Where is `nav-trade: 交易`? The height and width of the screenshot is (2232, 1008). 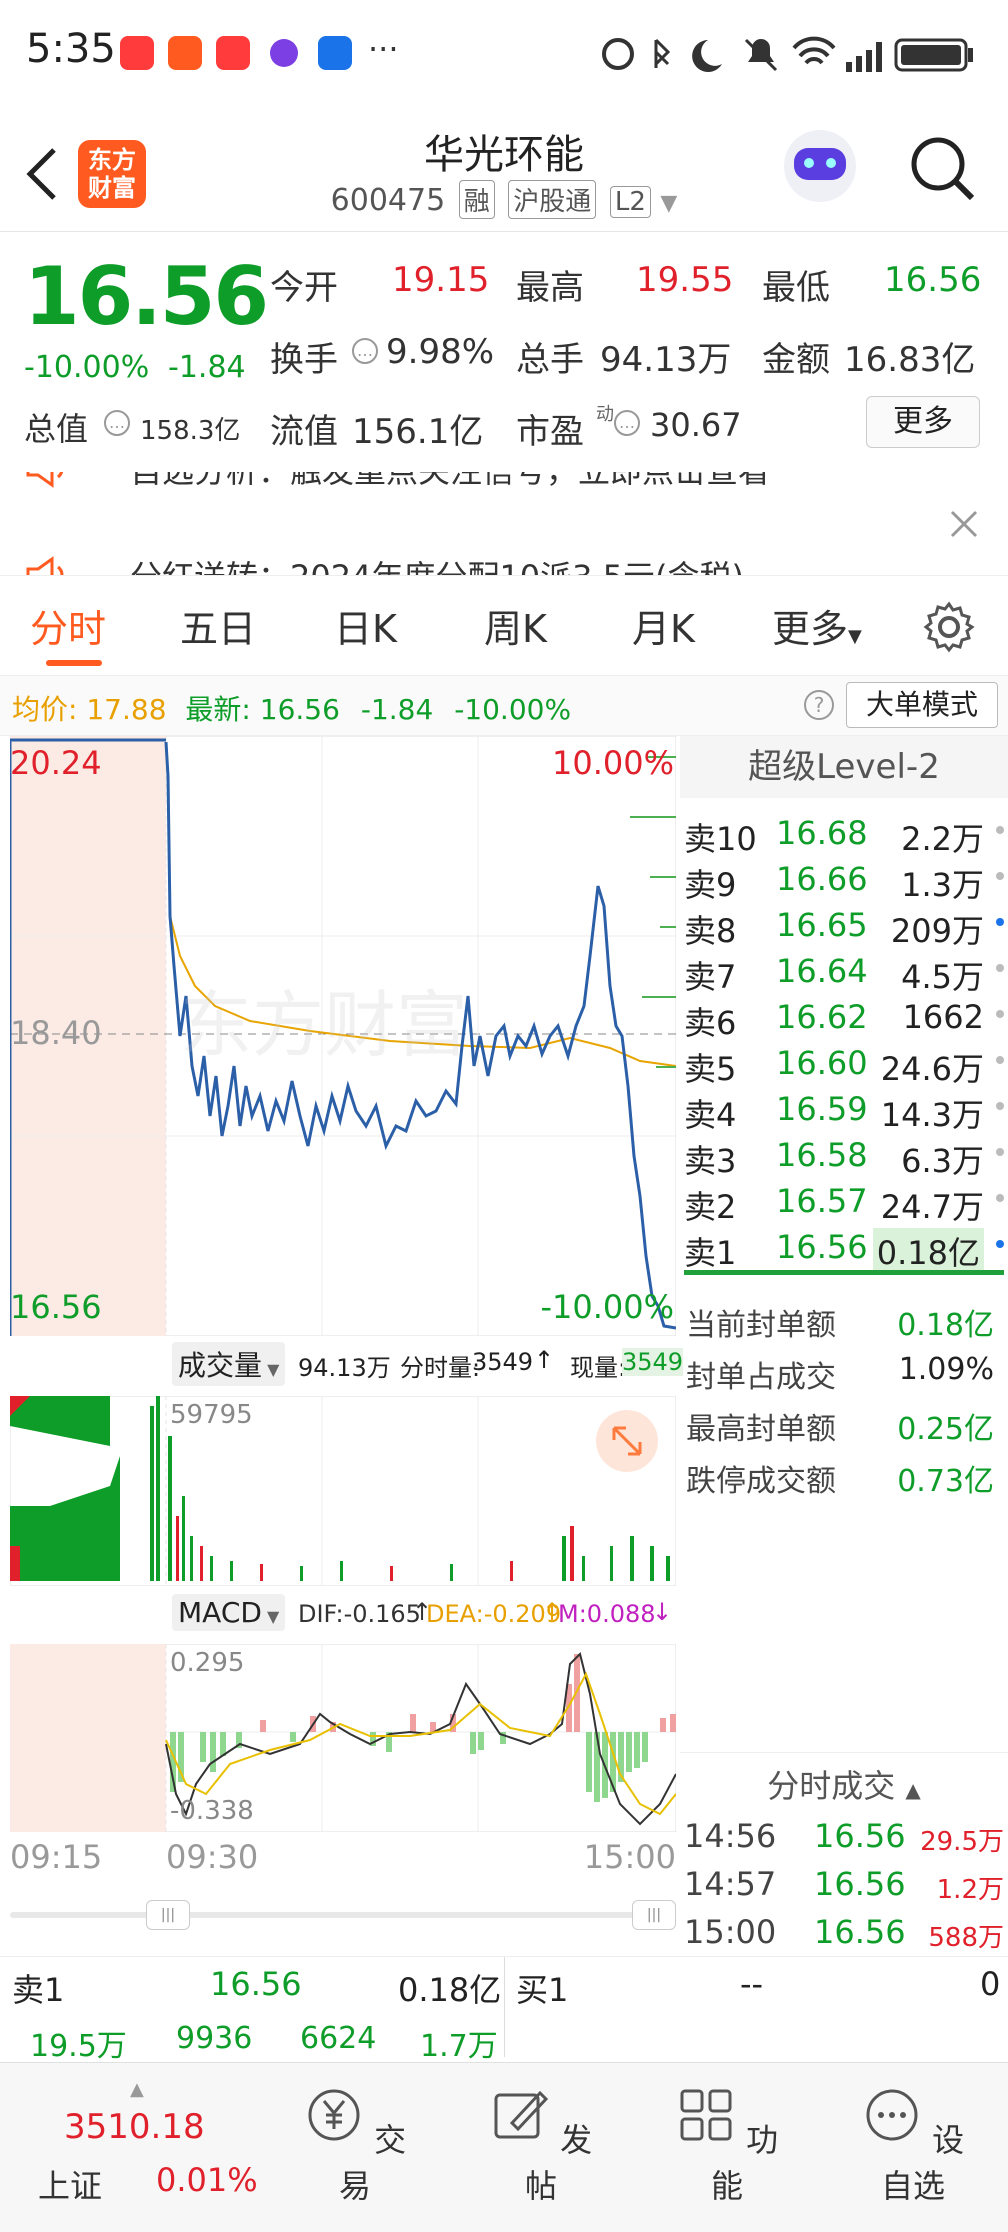
nav-trade: 交易 is located at coordinates (355, 2139).